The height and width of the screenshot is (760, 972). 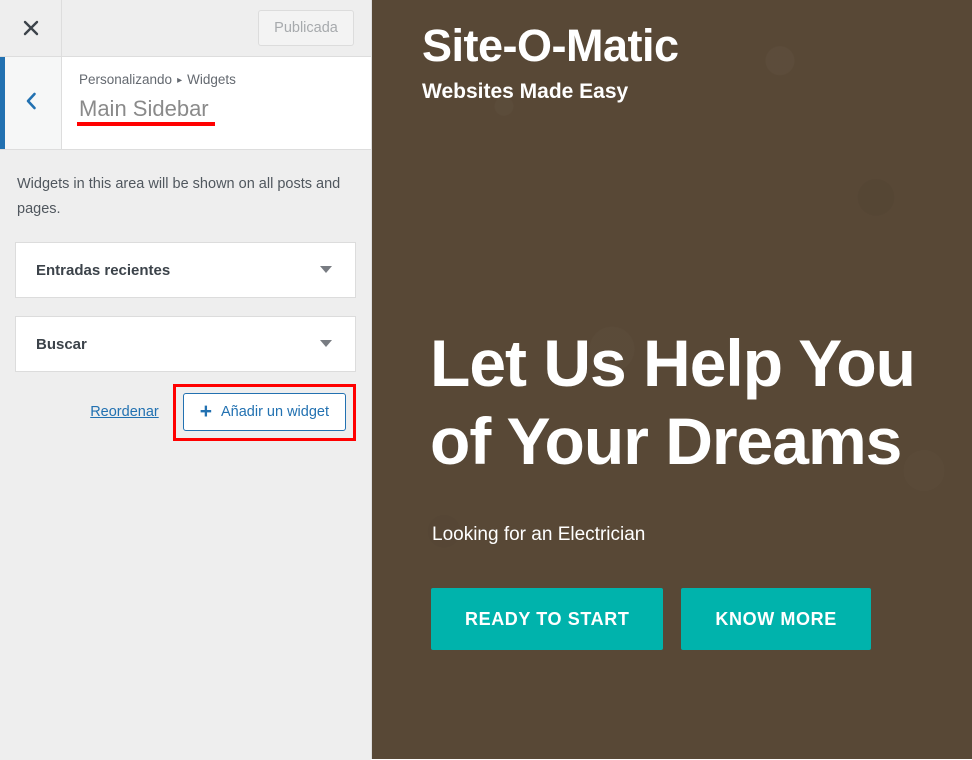 I want to click on ready-to-start-button: READY TO START, so click(x=547, y=619).